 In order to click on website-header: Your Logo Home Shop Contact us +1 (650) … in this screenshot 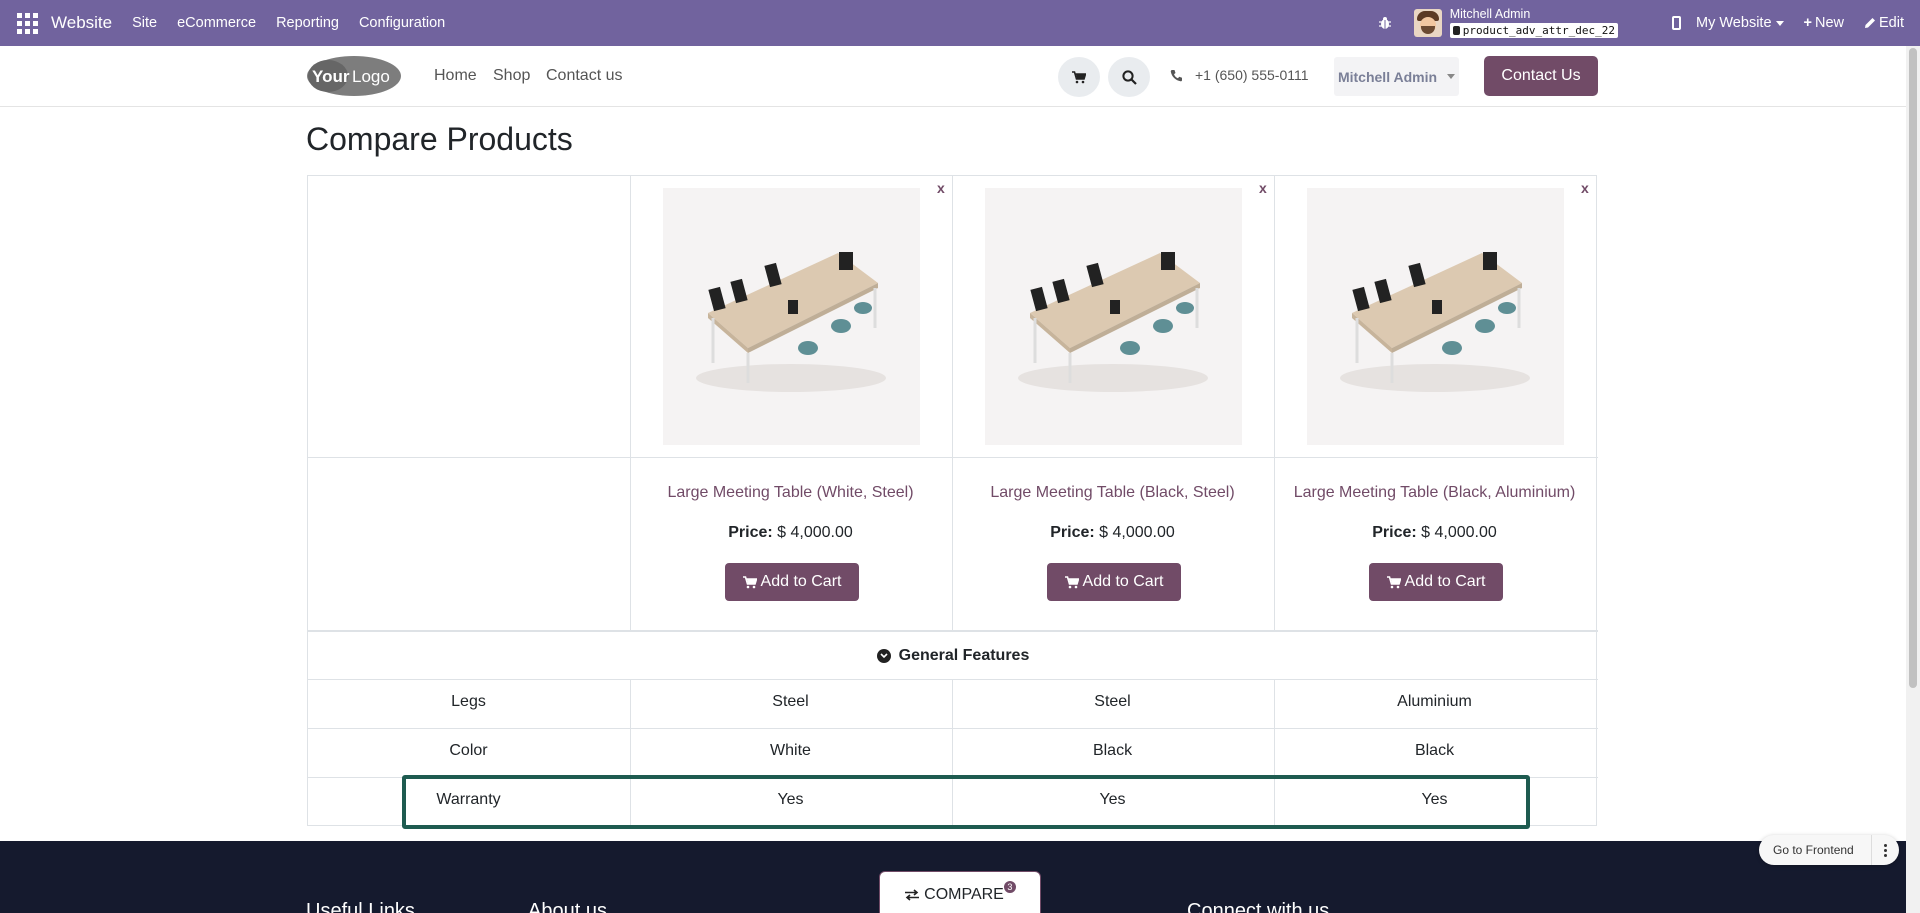, I will do `click(953, 76)`.